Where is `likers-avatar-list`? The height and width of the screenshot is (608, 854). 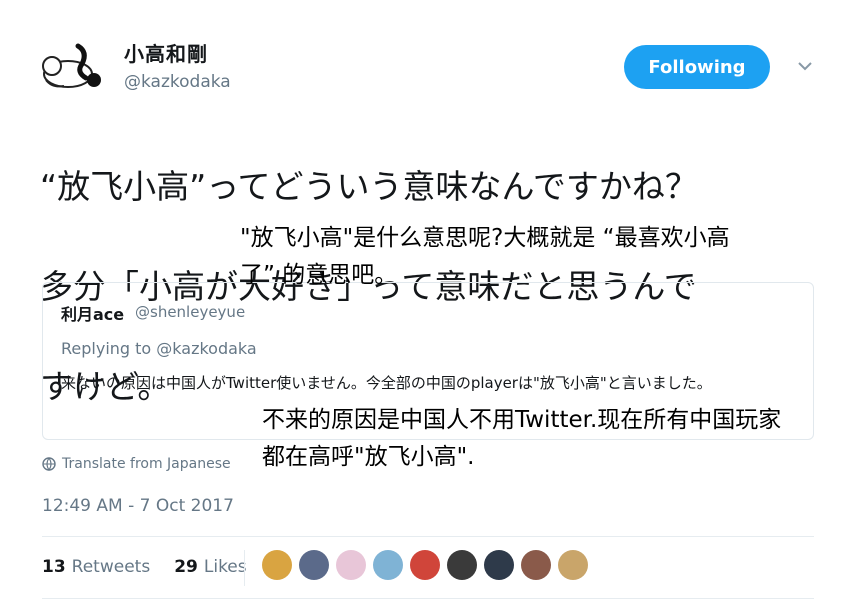
likers-avatar-list is located at coordinates (425, 565).